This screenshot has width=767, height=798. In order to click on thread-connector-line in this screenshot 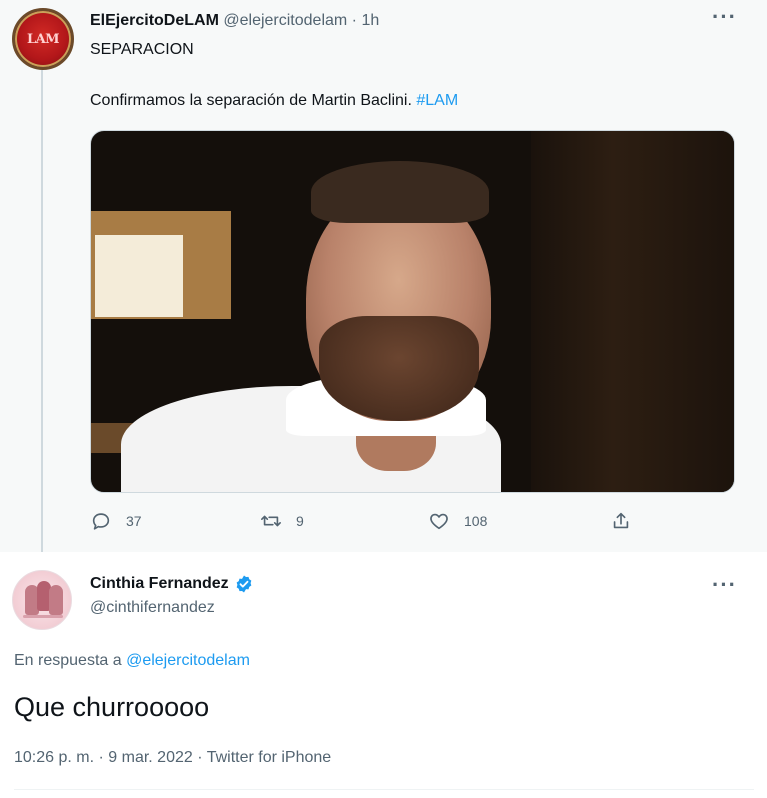, I will do `click(42, 320)`.